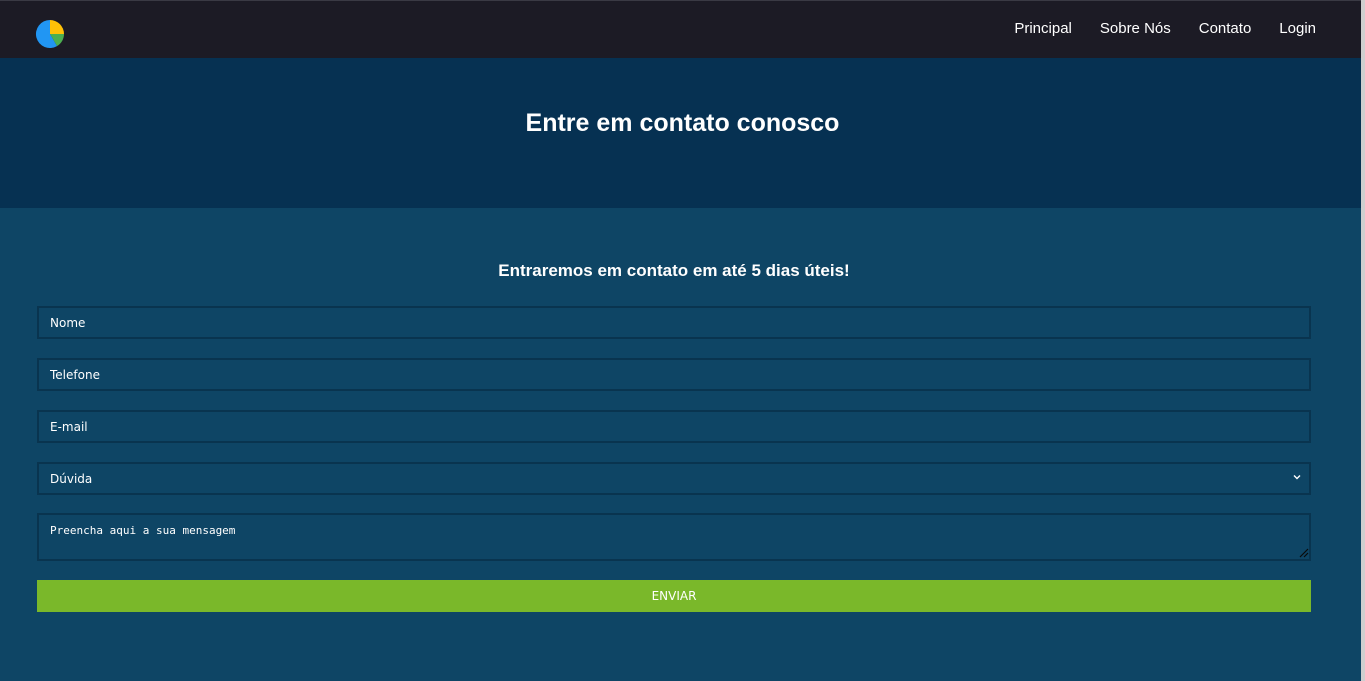 This screenshot has width=1365, height=681. What do you see at coordinates (674, 426) in the screenshot?
I see `email-input` at bounding box center [674, 426].